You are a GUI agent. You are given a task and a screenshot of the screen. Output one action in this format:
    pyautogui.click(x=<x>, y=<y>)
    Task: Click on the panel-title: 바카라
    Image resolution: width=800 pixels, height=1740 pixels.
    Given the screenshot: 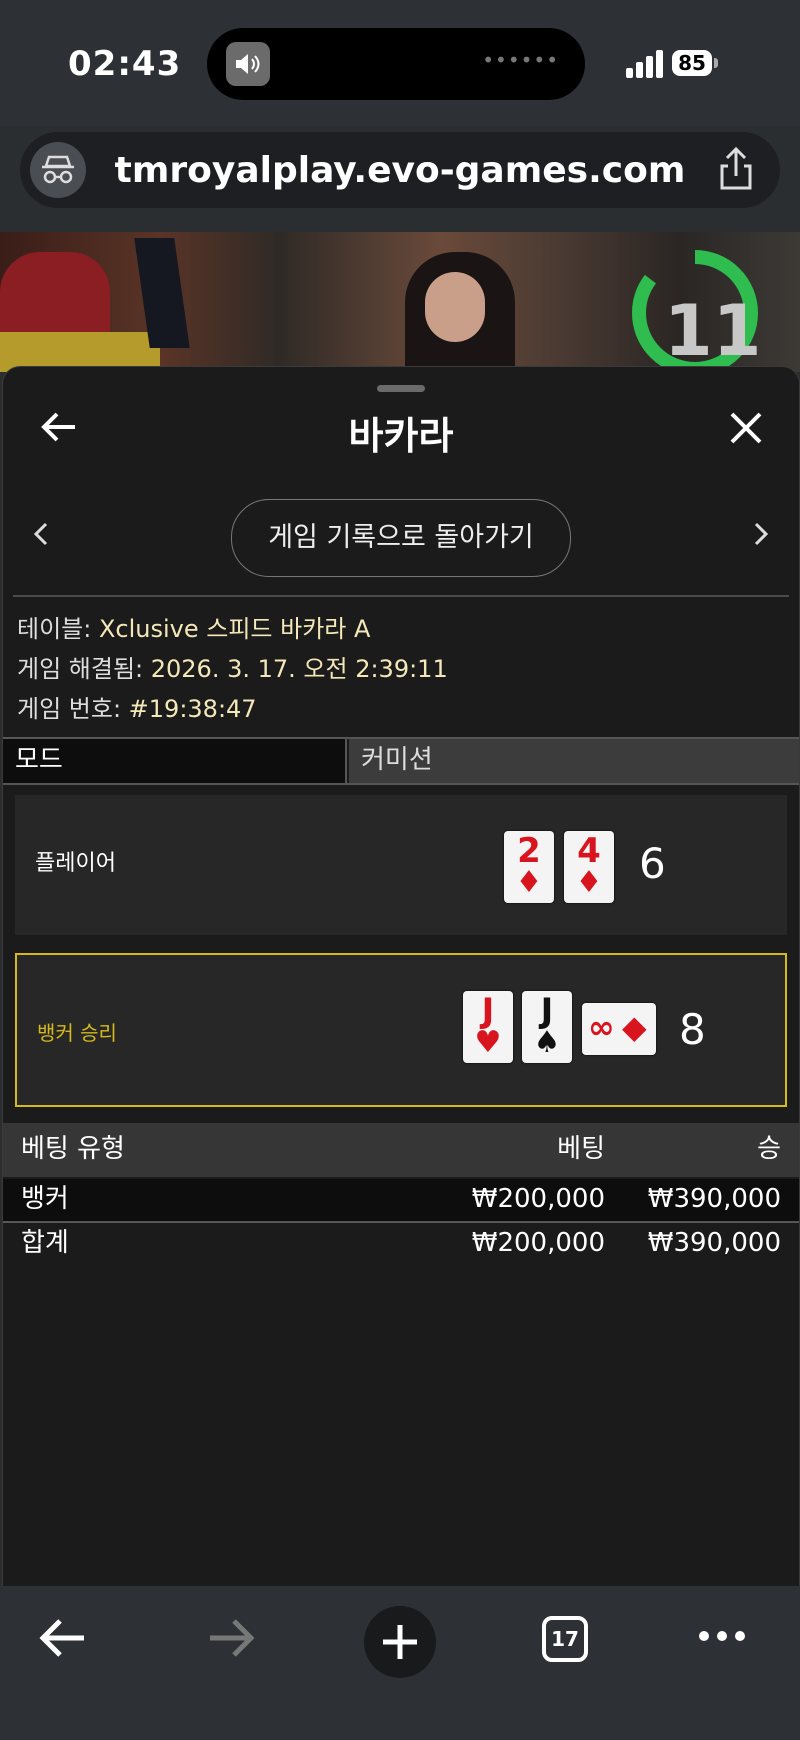 What is the action you would take?
    pyautogui.click(x=401, y=436)
    